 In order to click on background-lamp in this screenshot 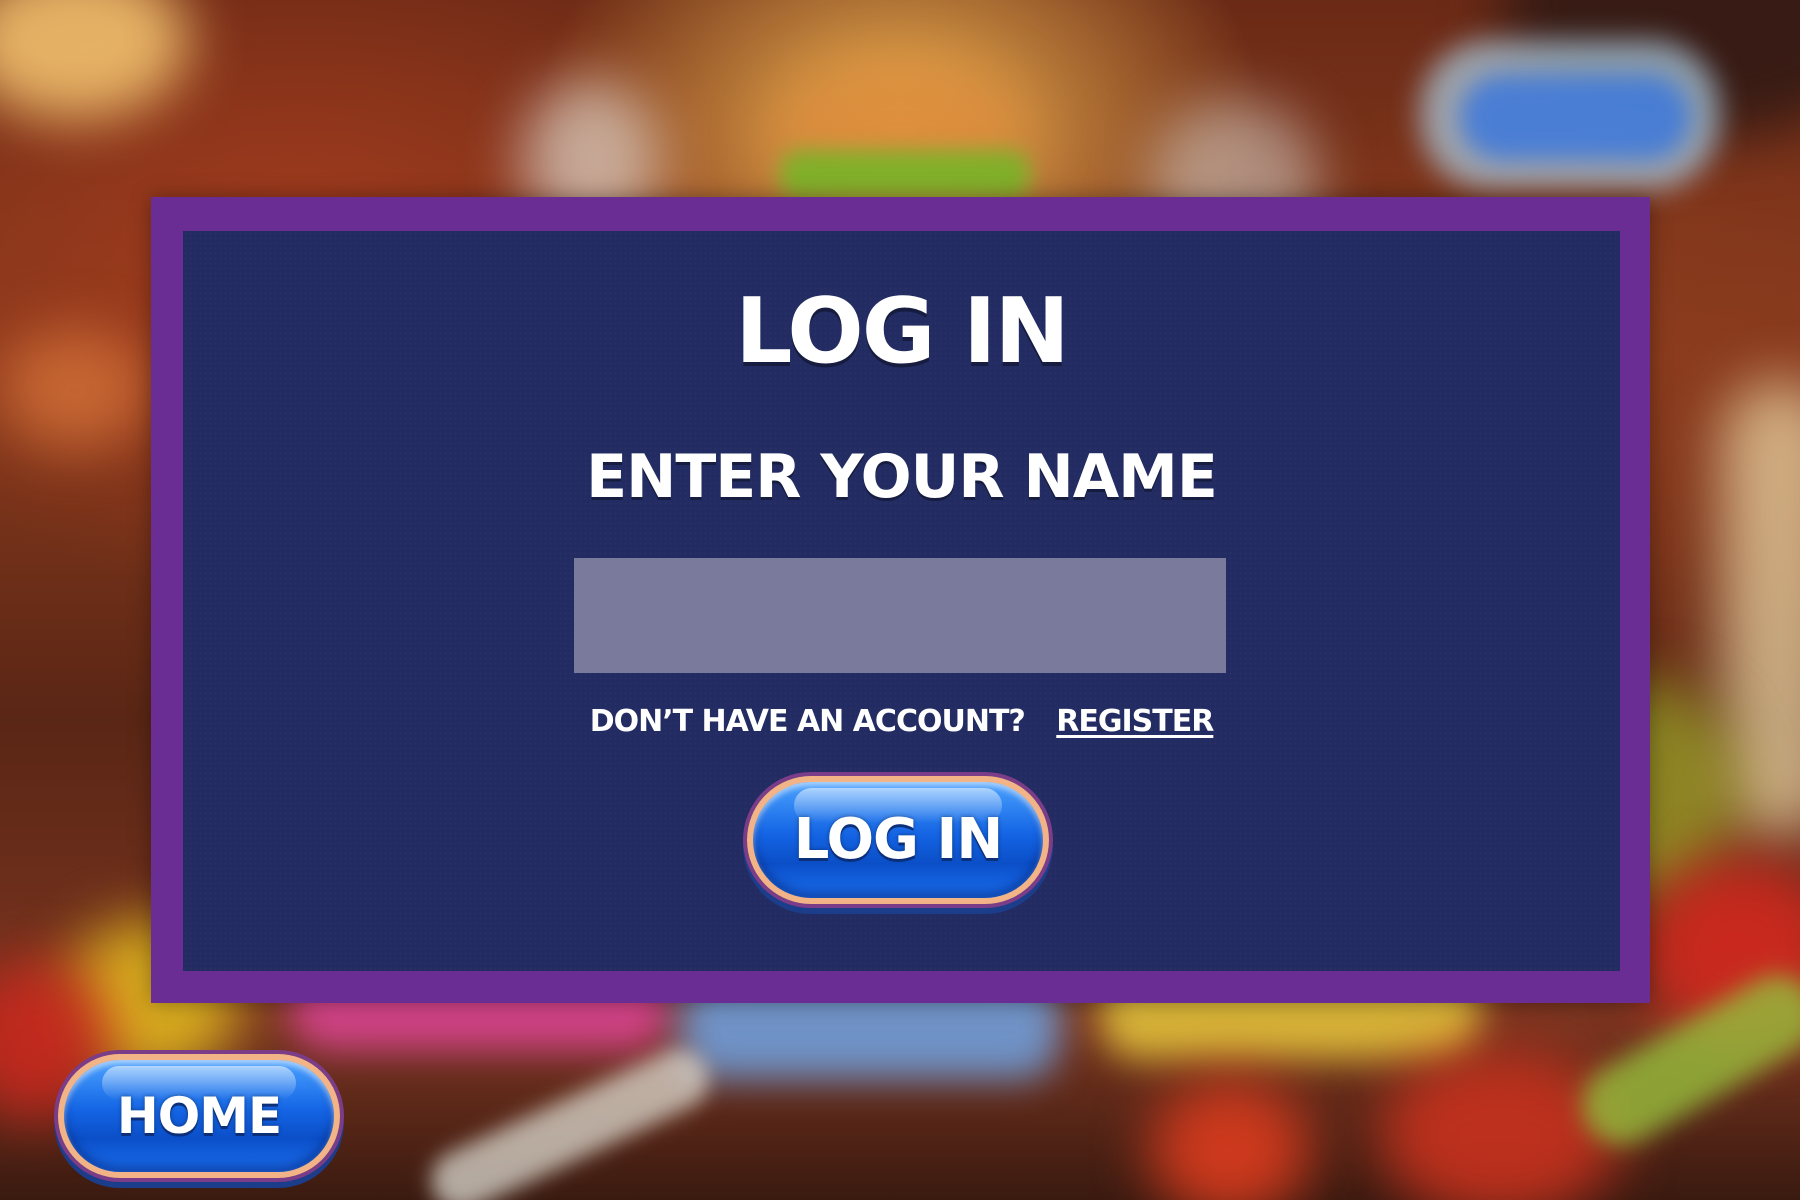, I will do `click(95, 60)`.